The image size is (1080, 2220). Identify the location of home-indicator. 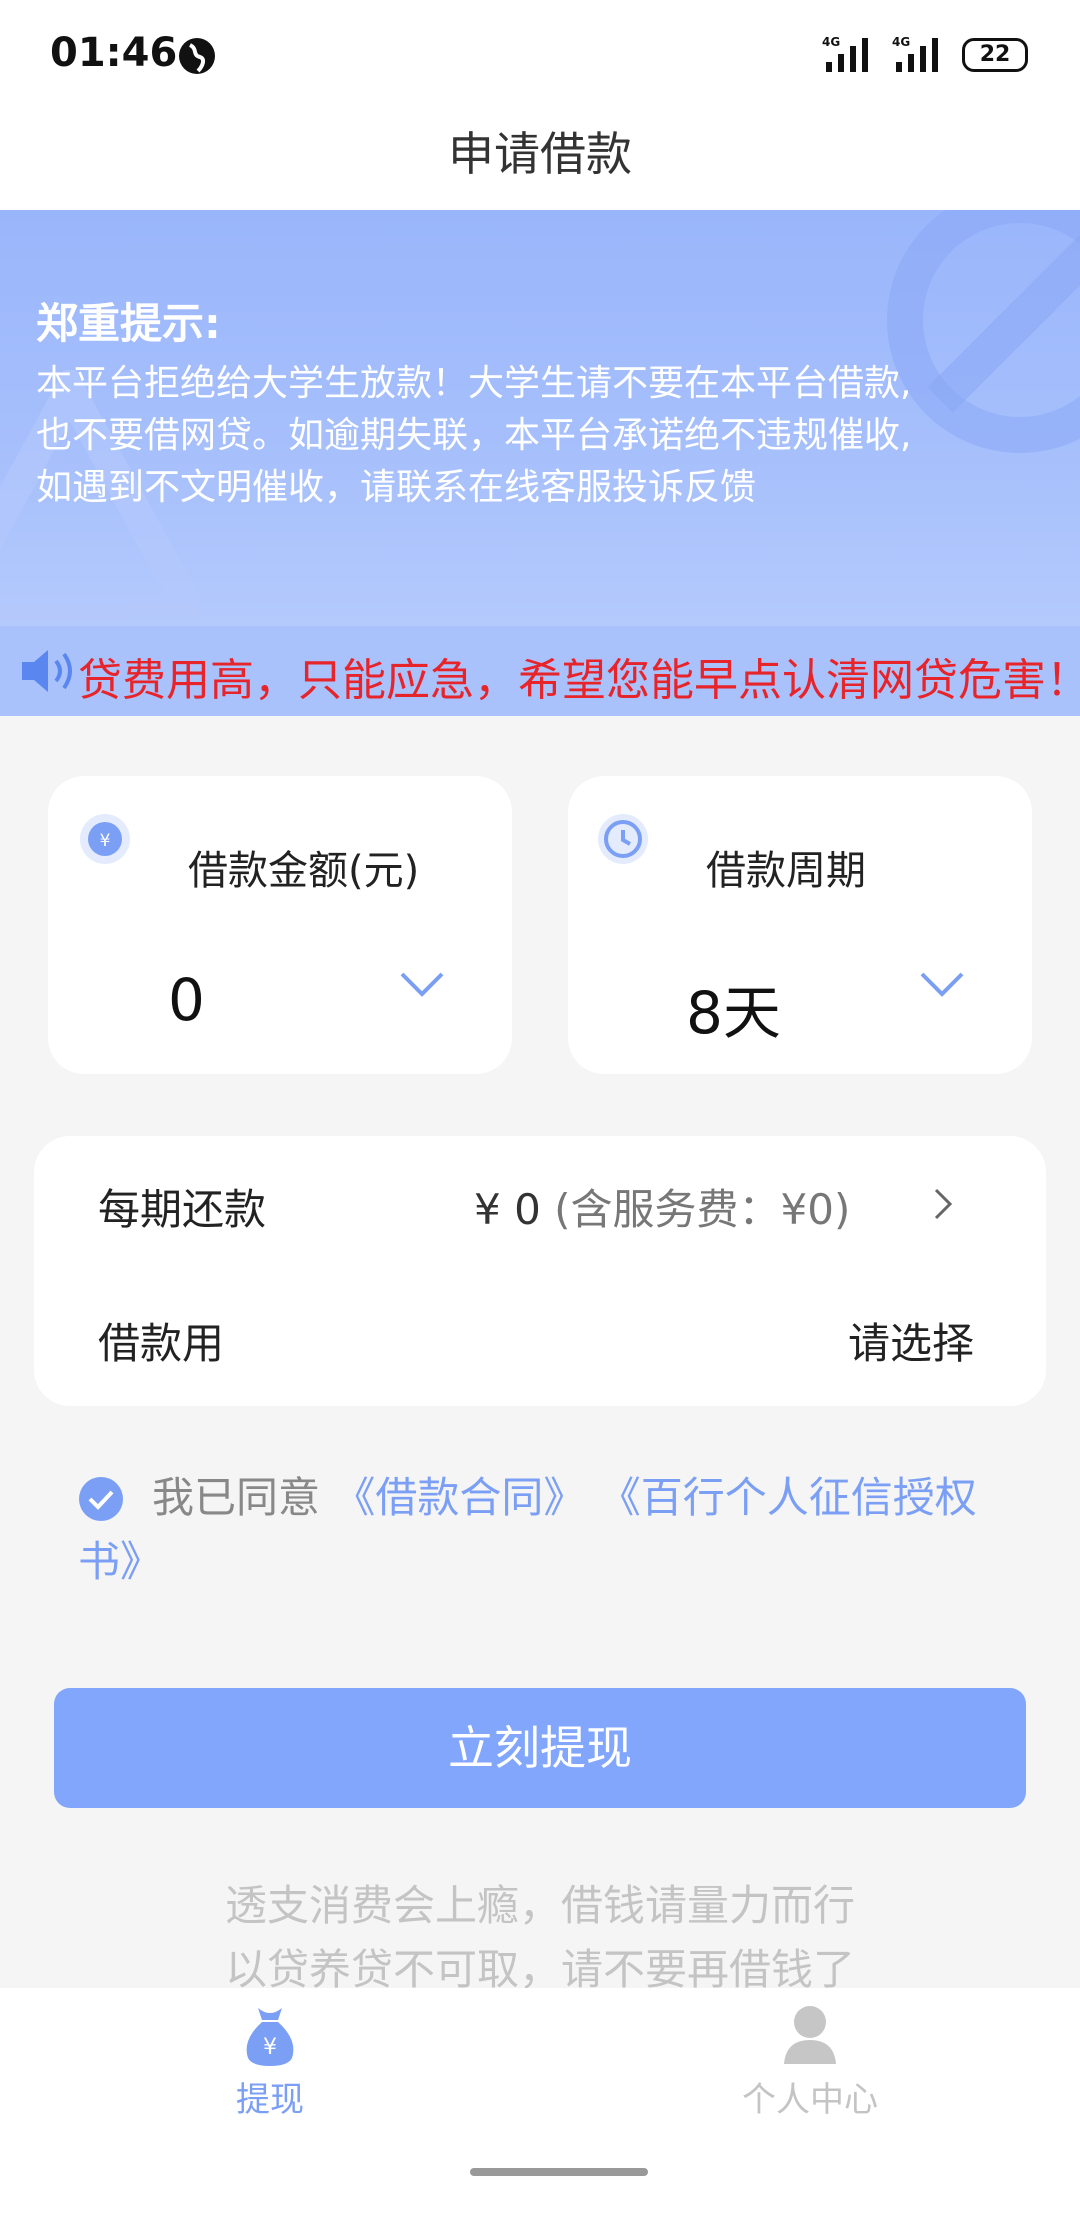
(559, 2172).